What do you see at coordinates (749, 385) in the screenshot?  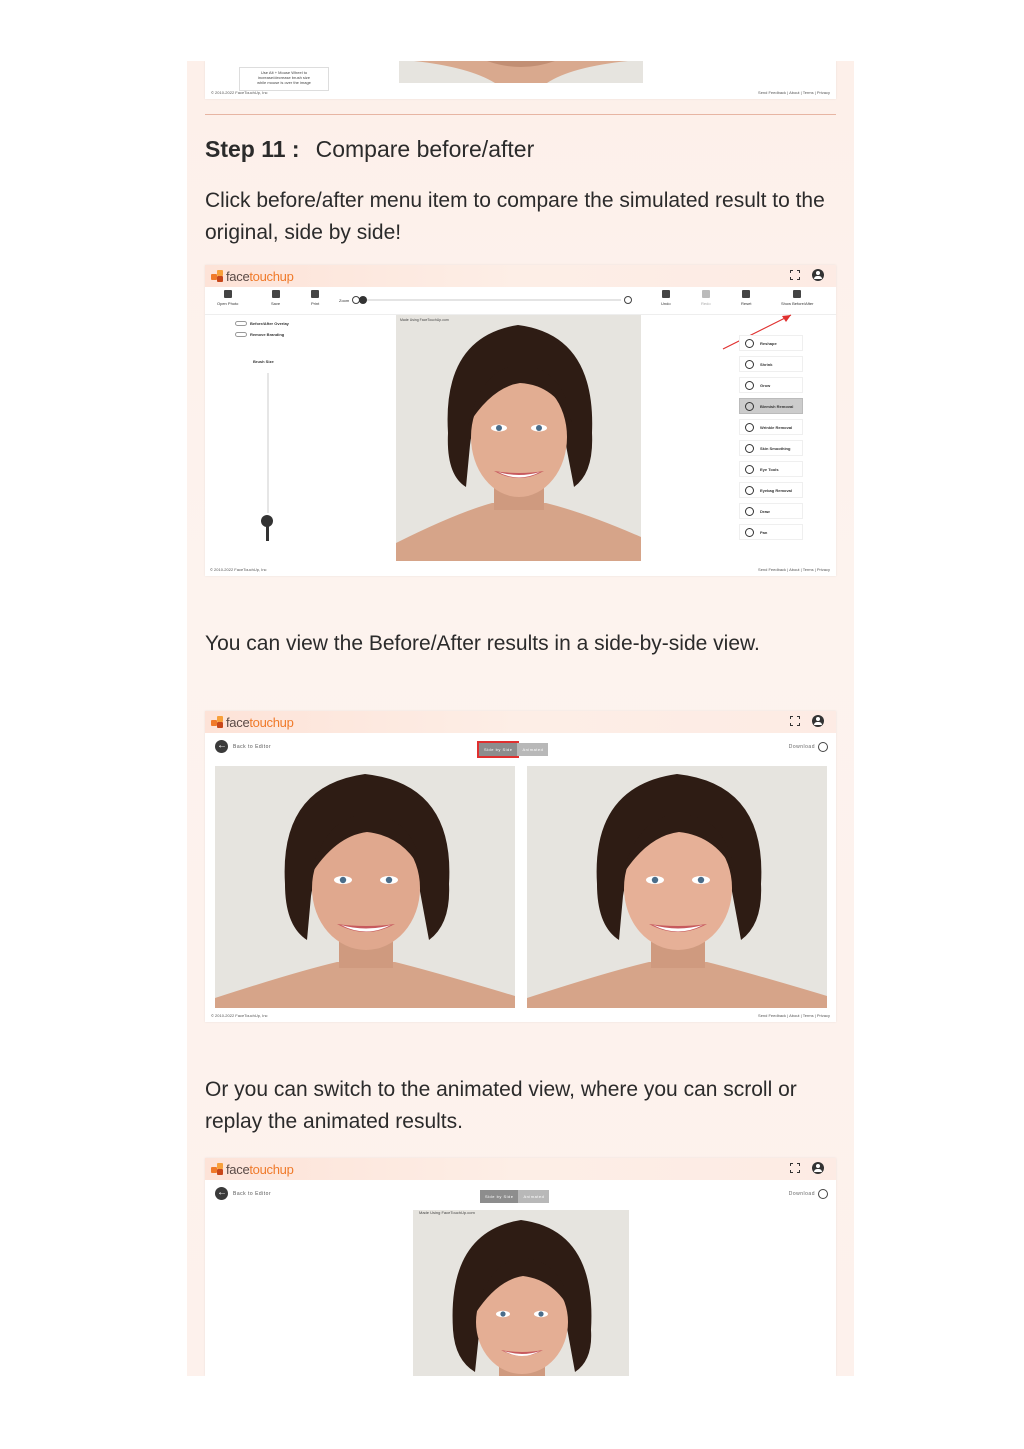 I see `grow-icon` at bounding box center [749, 385].